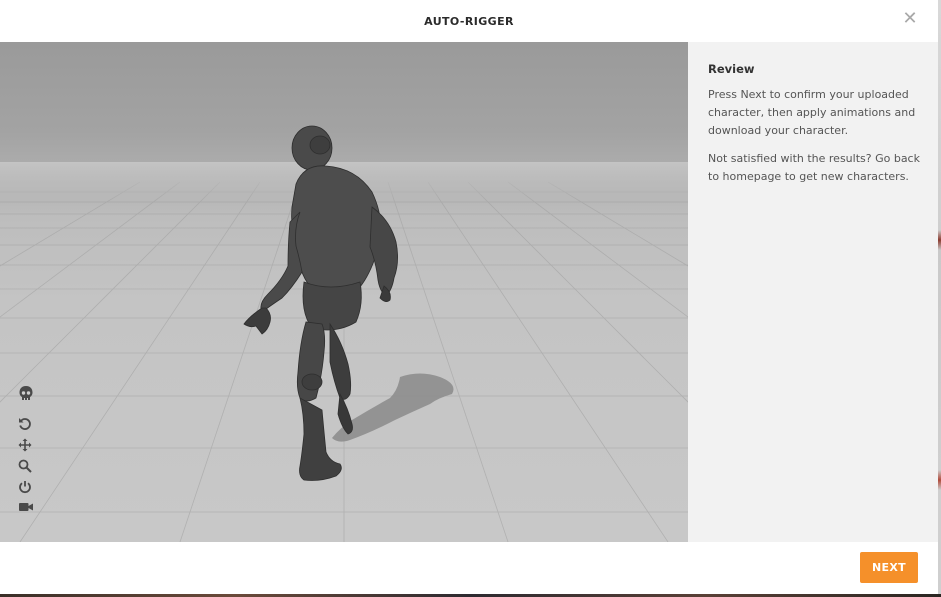 The height and width of the screenshot is (597, 941). I want to click on review-heading: Review, so click(731, 69).